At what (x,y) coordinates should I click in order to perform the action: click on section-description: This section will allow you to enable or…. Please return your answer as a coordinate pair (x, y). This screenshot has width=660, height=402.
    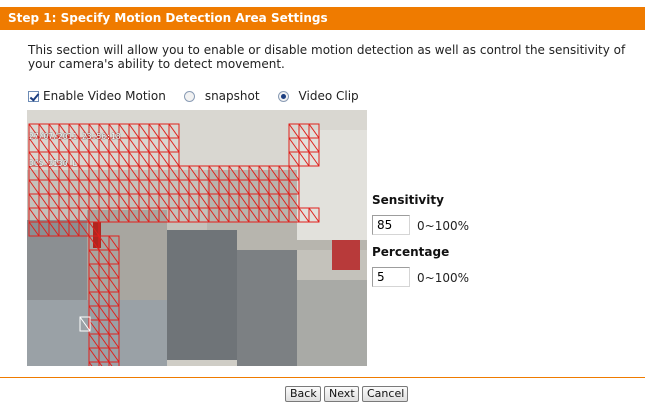
    Looking at the image, I should click on (327, 57).